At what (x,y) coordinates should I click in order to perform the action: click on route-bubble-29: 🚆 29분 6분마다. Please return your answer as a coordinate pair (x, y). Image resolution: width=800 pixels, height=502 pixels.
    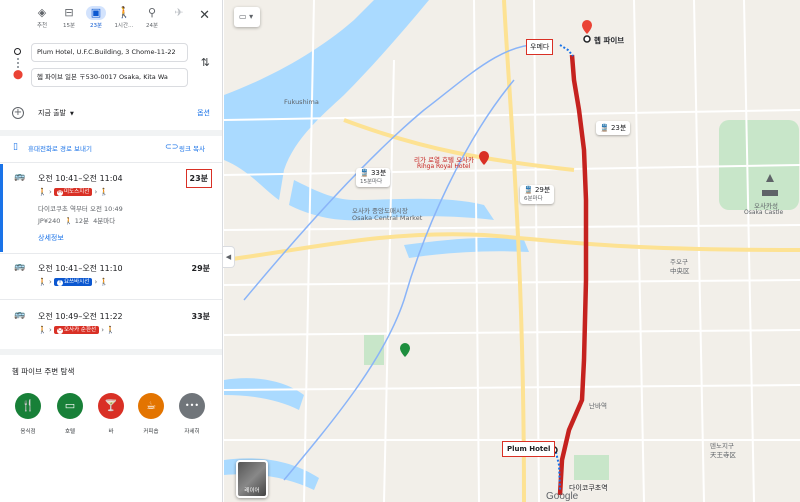
    Looking at the image, I should click on (537, 194).